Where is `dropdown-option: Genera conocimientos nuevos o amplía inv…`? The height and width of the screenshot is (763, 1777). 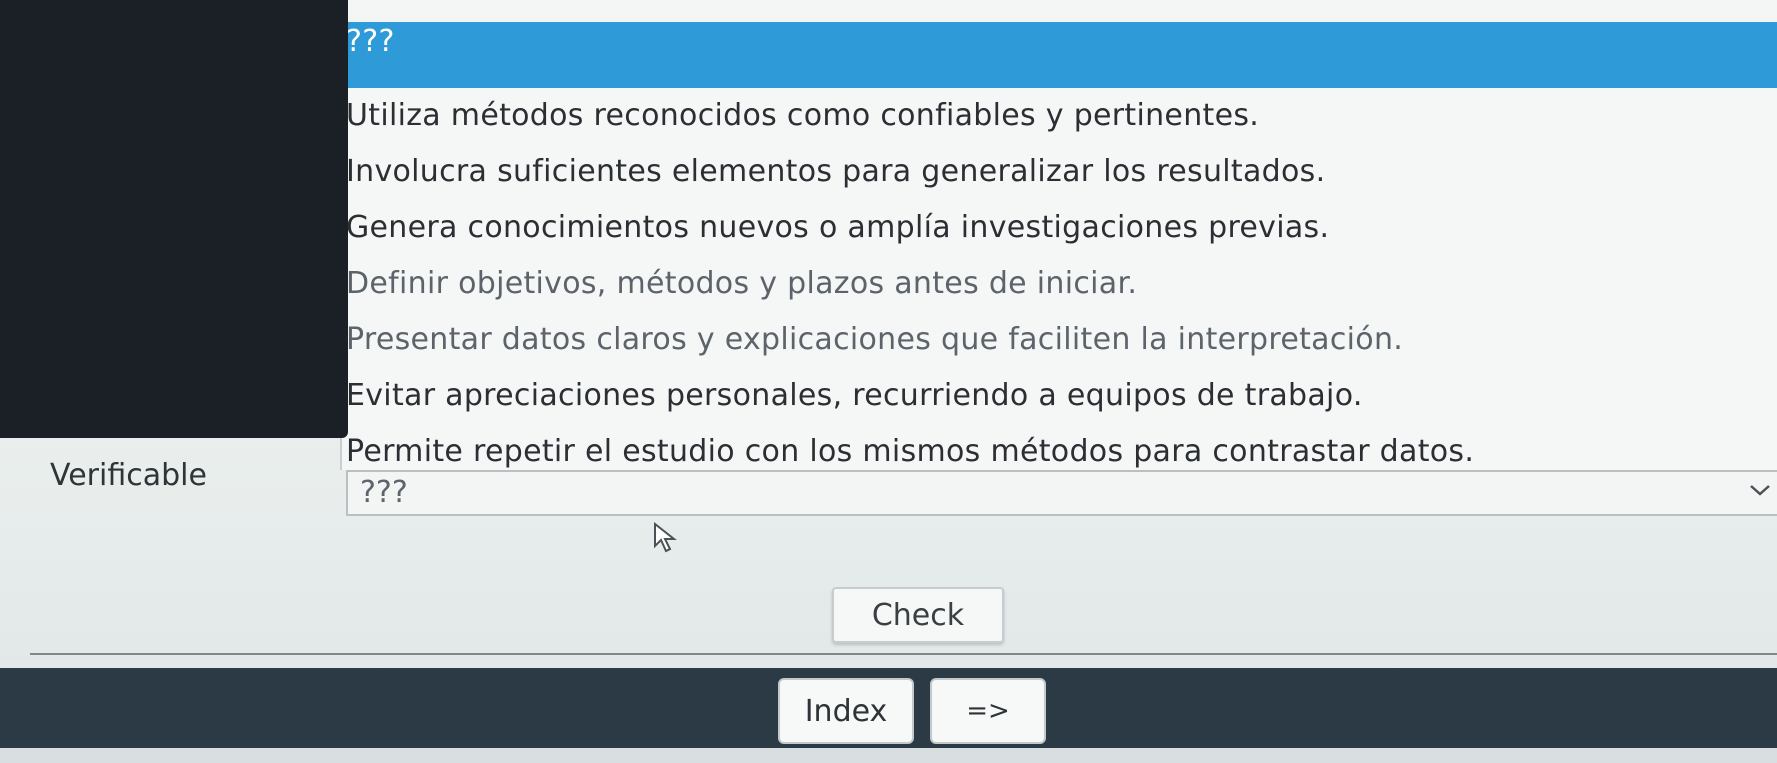 dropdown-option: Genera conocimientos nuevos o amplía inv… is located at coordinates (1059, 228).